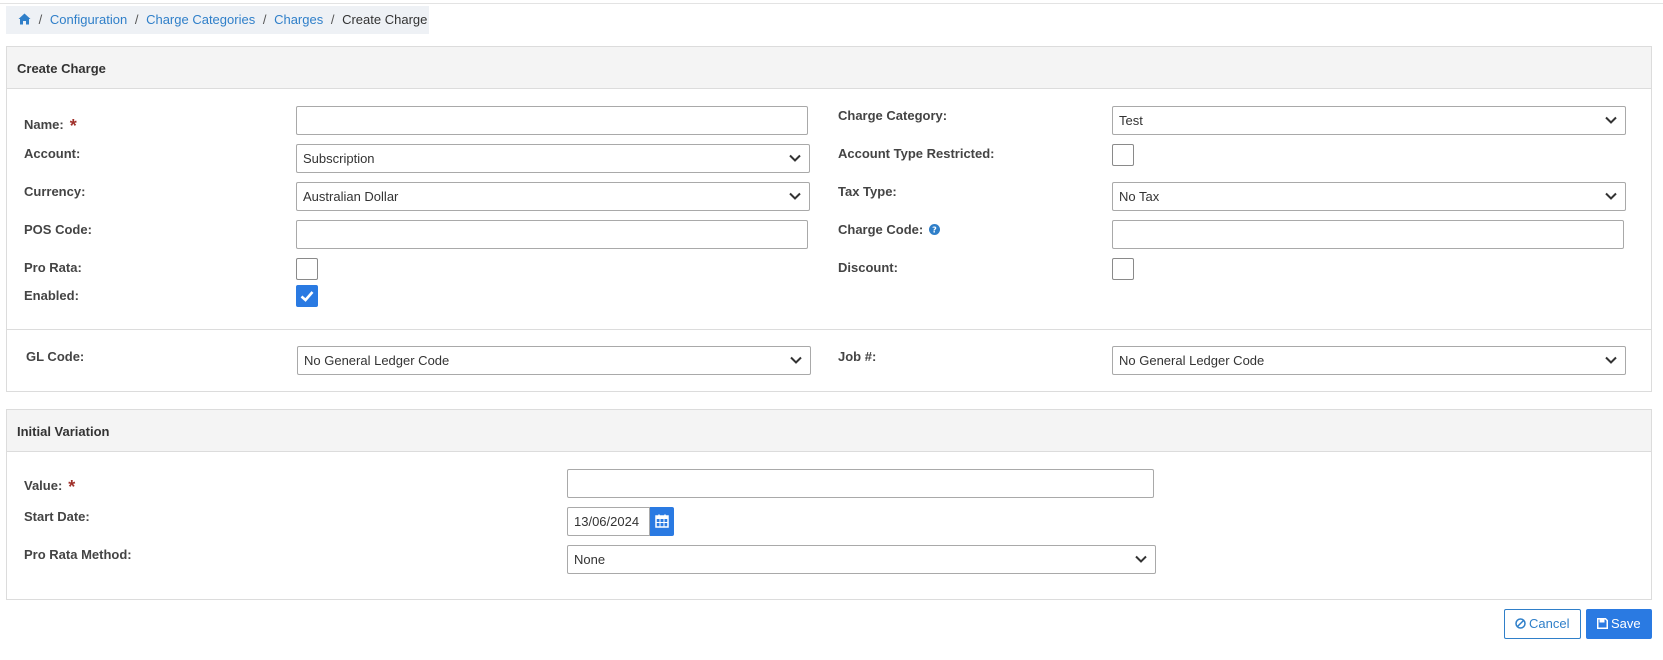 The width and height of the screenshot is (1663, 660). I want to click on cancel-button: Cancel, so click(1542, 624).